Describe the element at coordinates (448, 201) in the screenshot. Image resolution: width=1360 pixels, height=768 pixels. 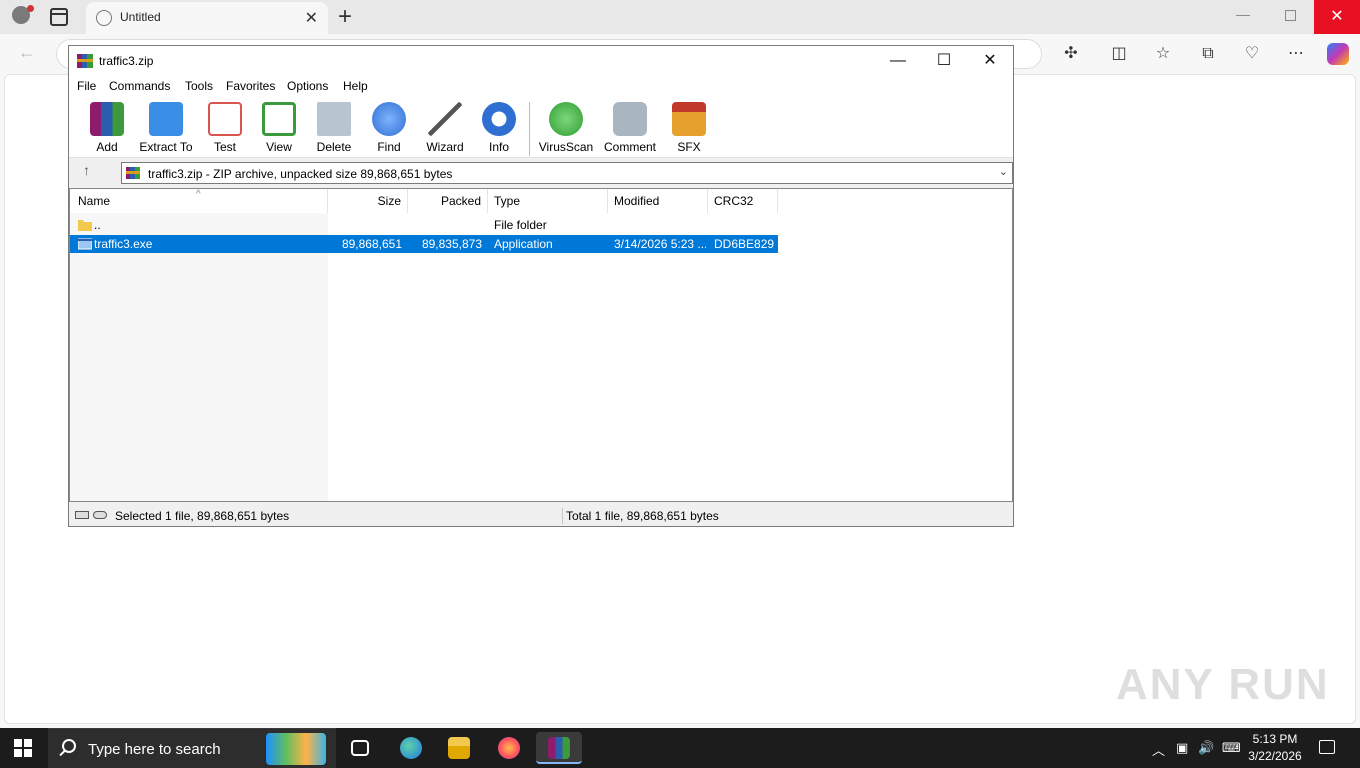
I see `column-header-packed: Packed` at that location.